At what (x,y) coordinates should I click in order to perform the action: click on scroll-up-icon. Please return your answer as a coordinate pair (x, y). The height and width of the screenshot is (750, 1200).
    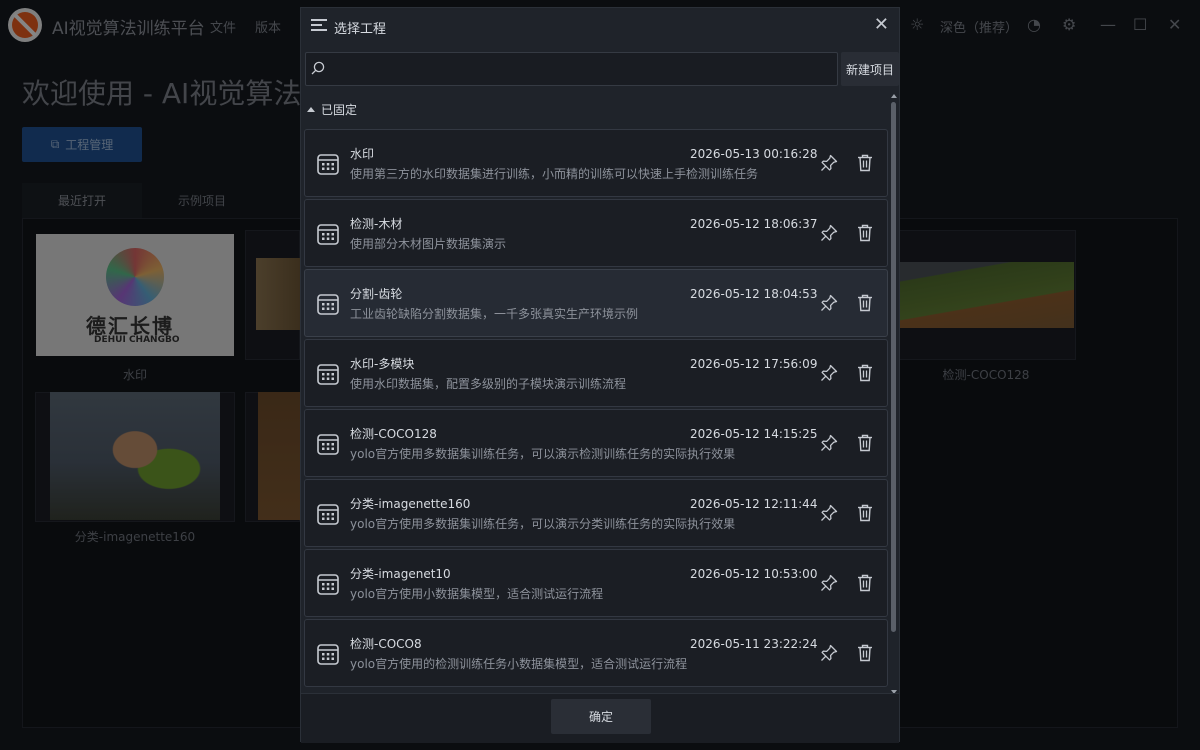
    Looking at the image, I should click on (894, 96).